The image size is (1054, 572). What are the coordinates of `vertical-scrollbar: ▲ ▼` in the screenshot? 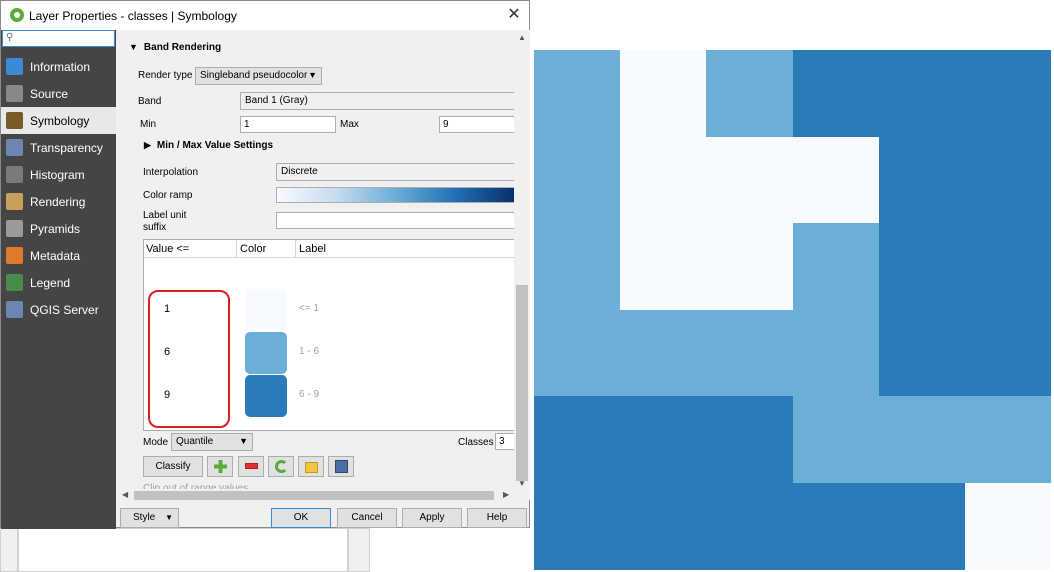 It's located at (522, 260).